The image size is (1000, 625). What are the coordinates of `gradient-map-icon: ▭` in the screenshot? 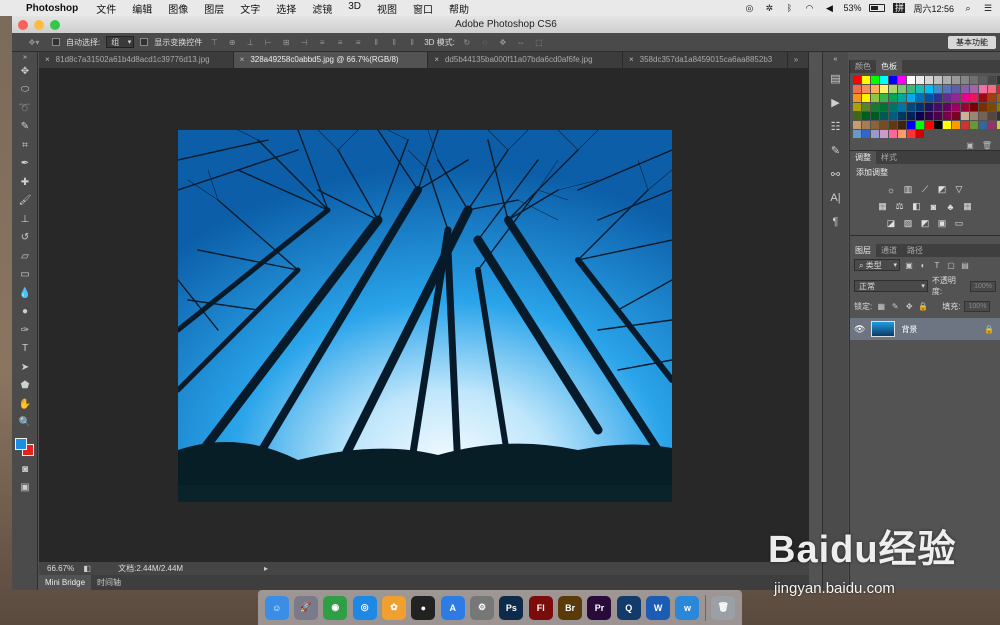 It's located at (959, 223).